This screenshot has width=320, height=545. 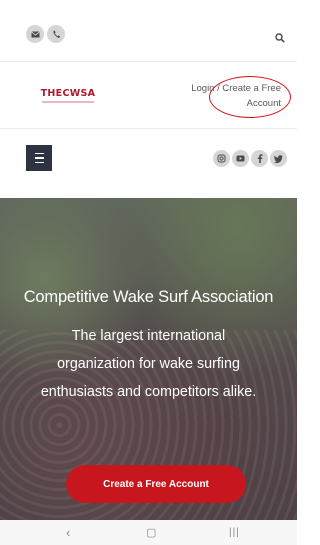 What do you see at coordinates (250, 97) in the screenshot?
I see `highlight-annotation` at bounding box center [250, 97].